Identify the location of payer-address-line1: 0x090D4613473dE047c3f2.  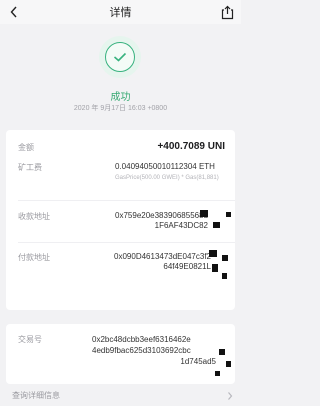
(162, 256).